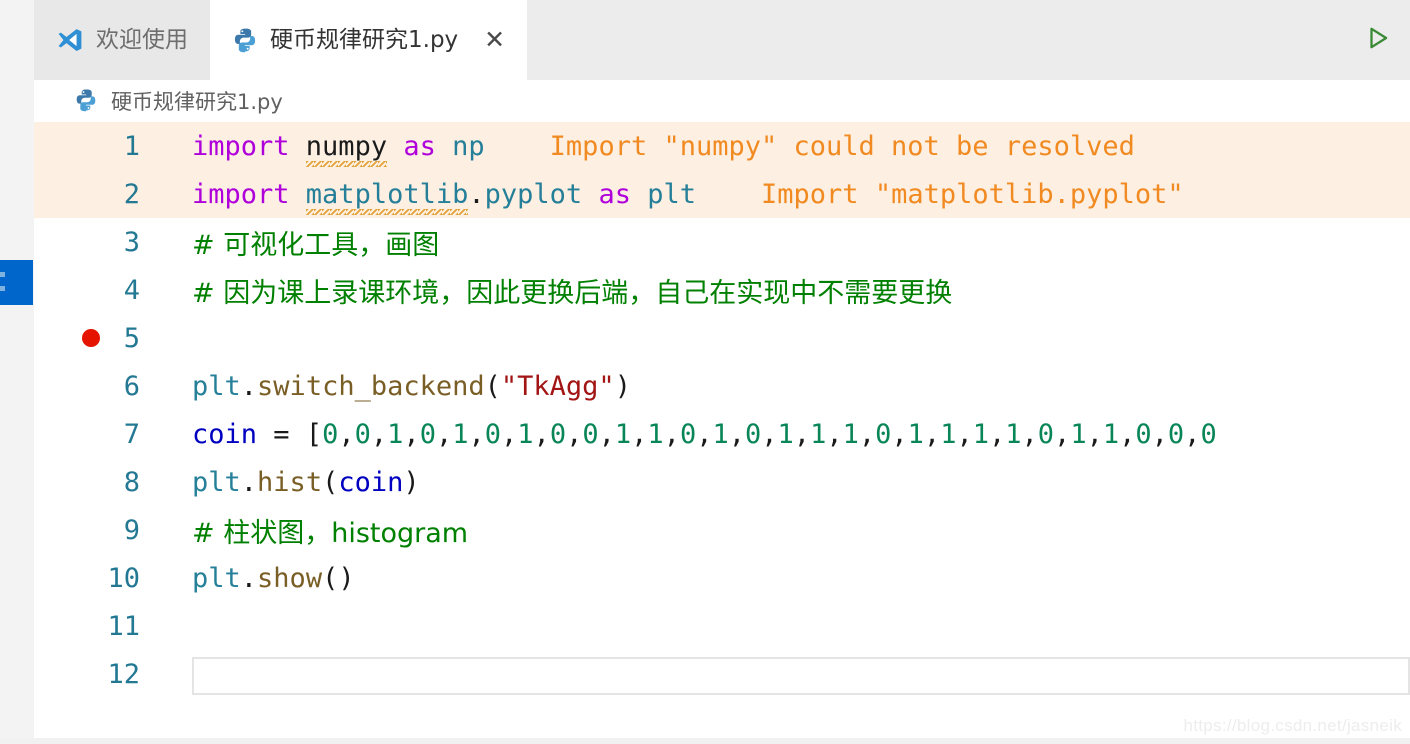  I want to click on code-line: 5, so click(722, 338).